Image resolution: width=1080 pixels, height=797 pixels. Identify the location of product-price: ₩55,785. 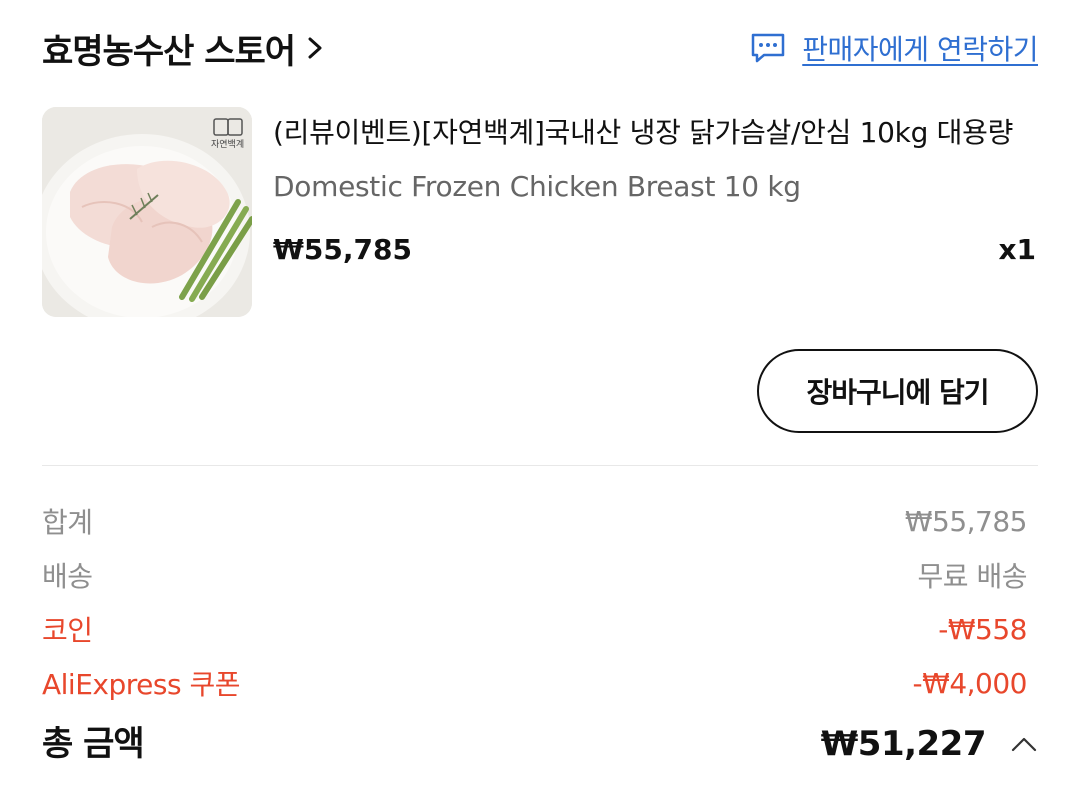
(342, 249).